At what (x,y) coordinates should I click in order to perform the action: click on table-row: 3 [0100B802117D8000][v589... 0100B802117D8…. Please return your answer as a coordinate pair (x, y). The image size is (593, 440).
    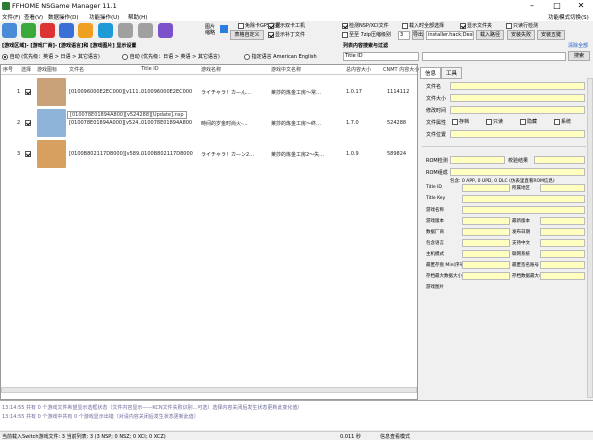
    Looking at the image, I should click on (209, 154).